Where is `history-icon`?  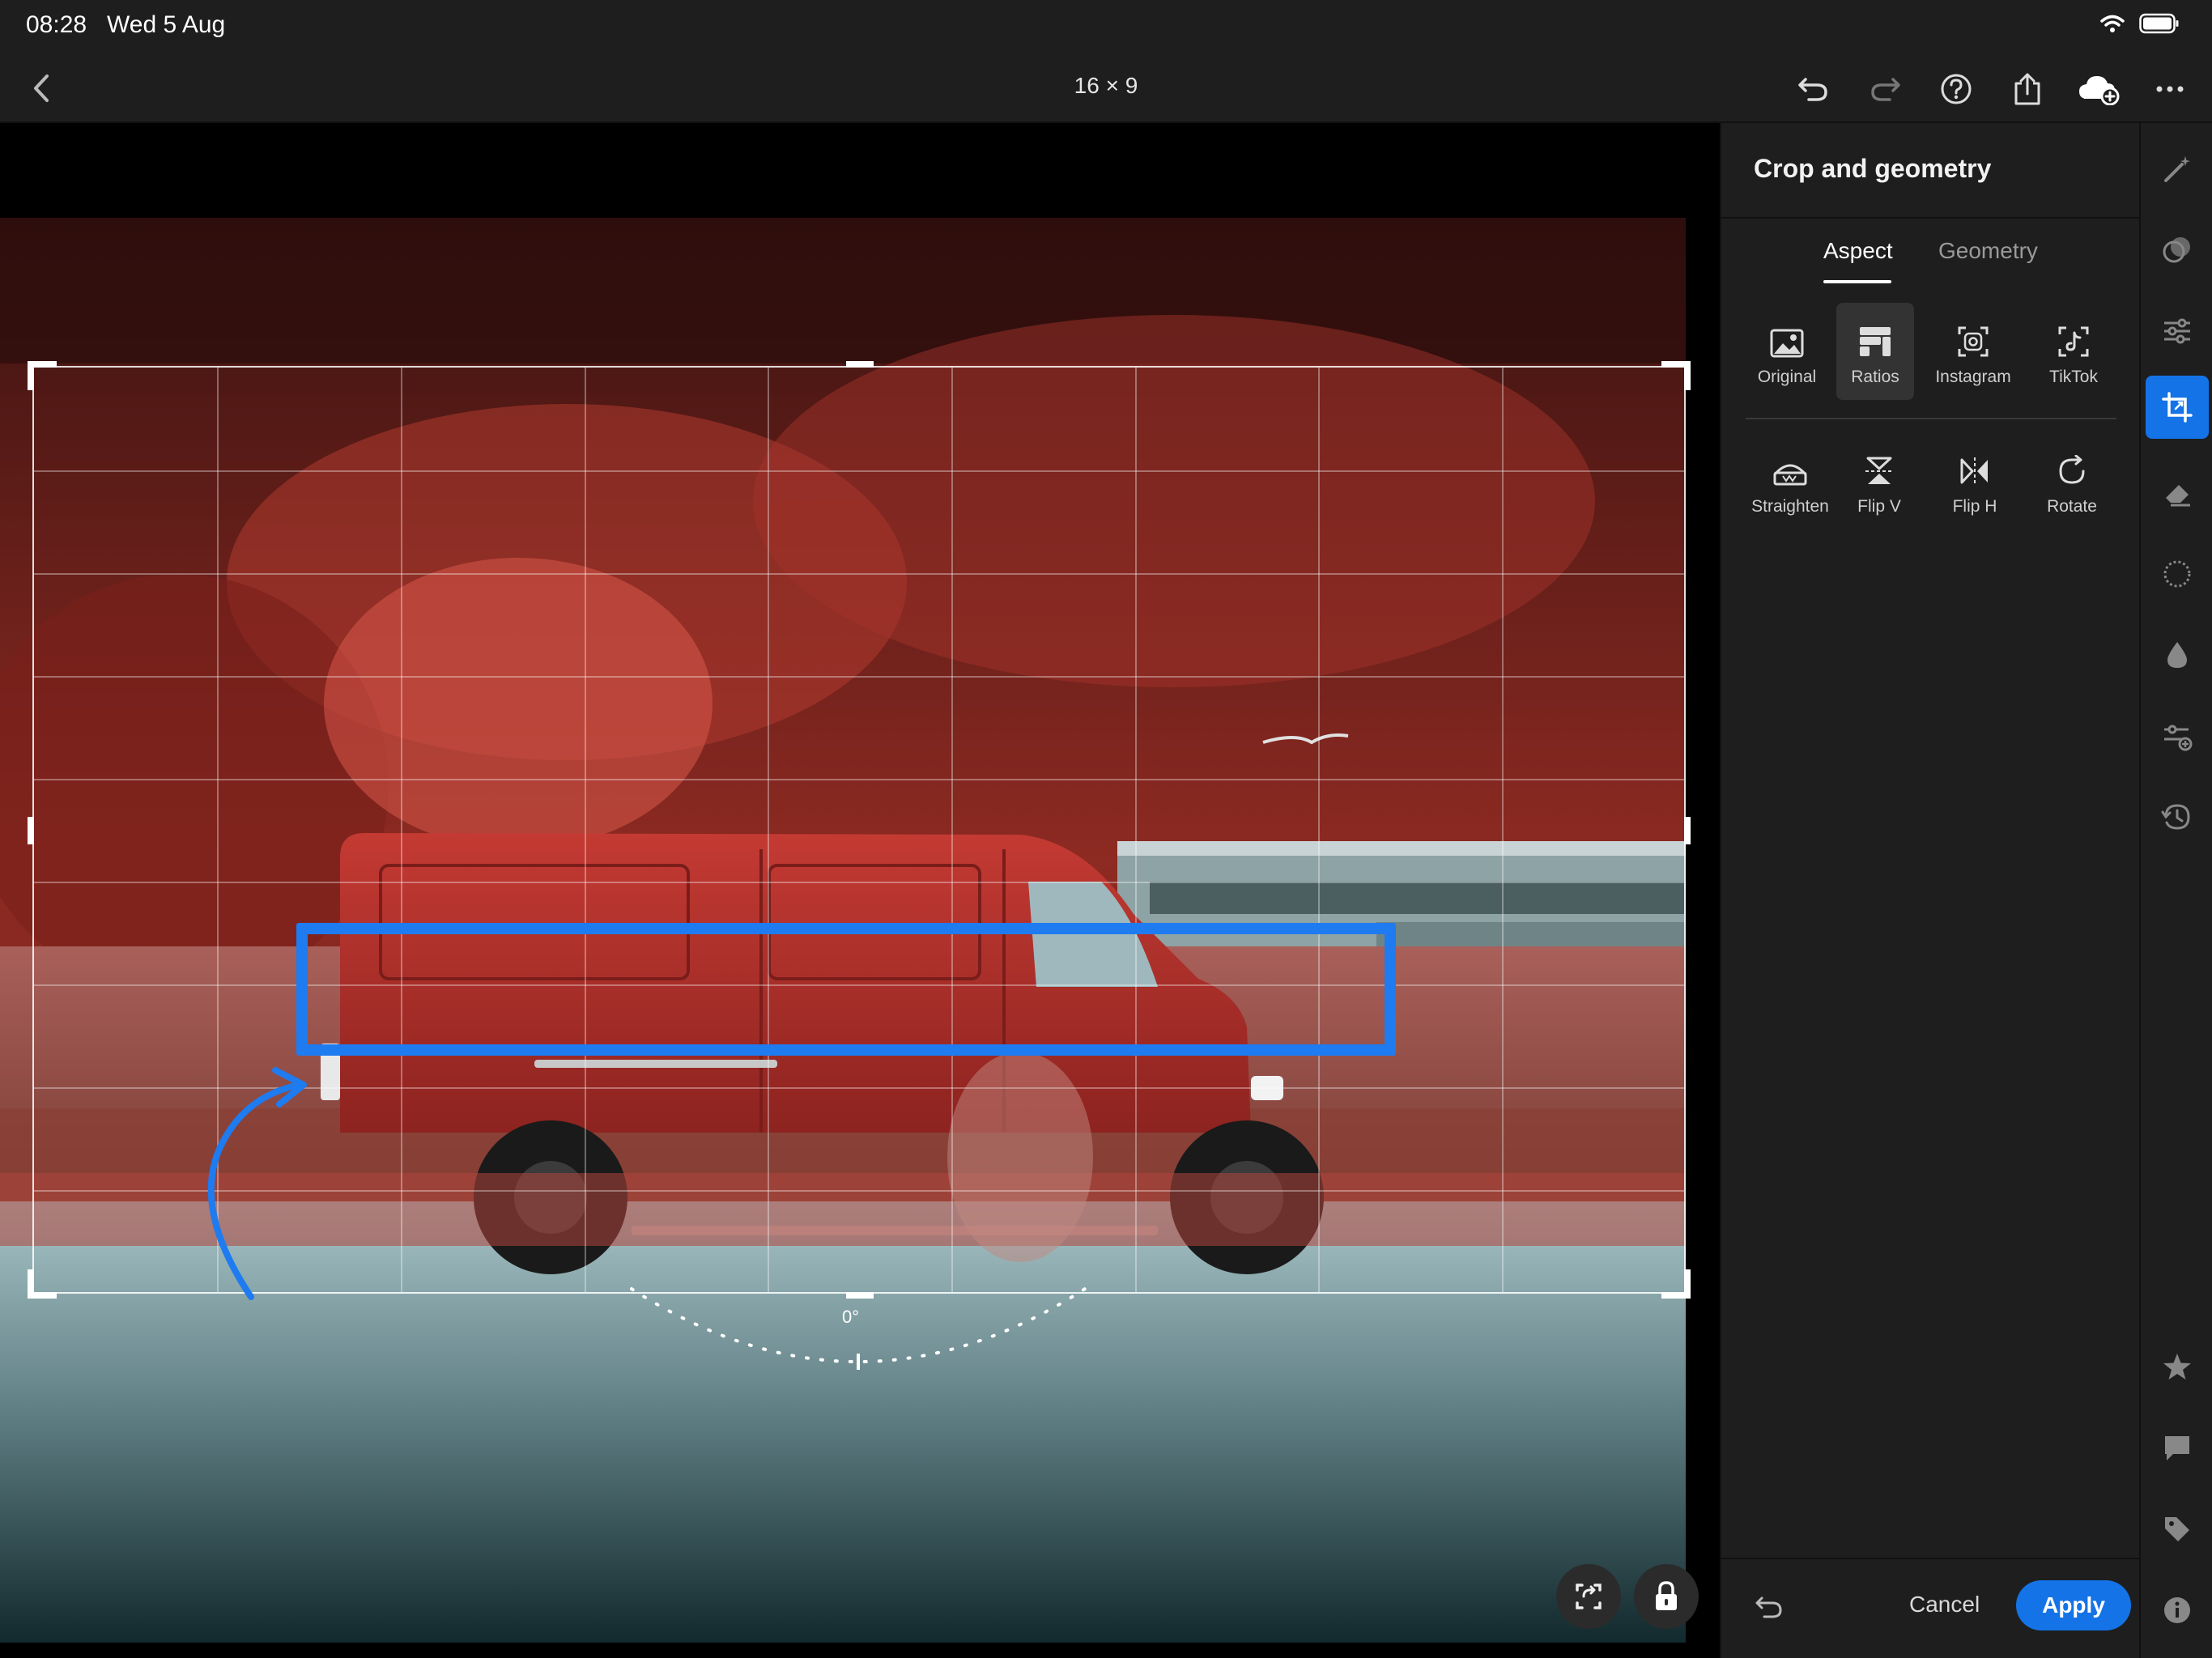
history-icon is located at coordinates (2176, 817).